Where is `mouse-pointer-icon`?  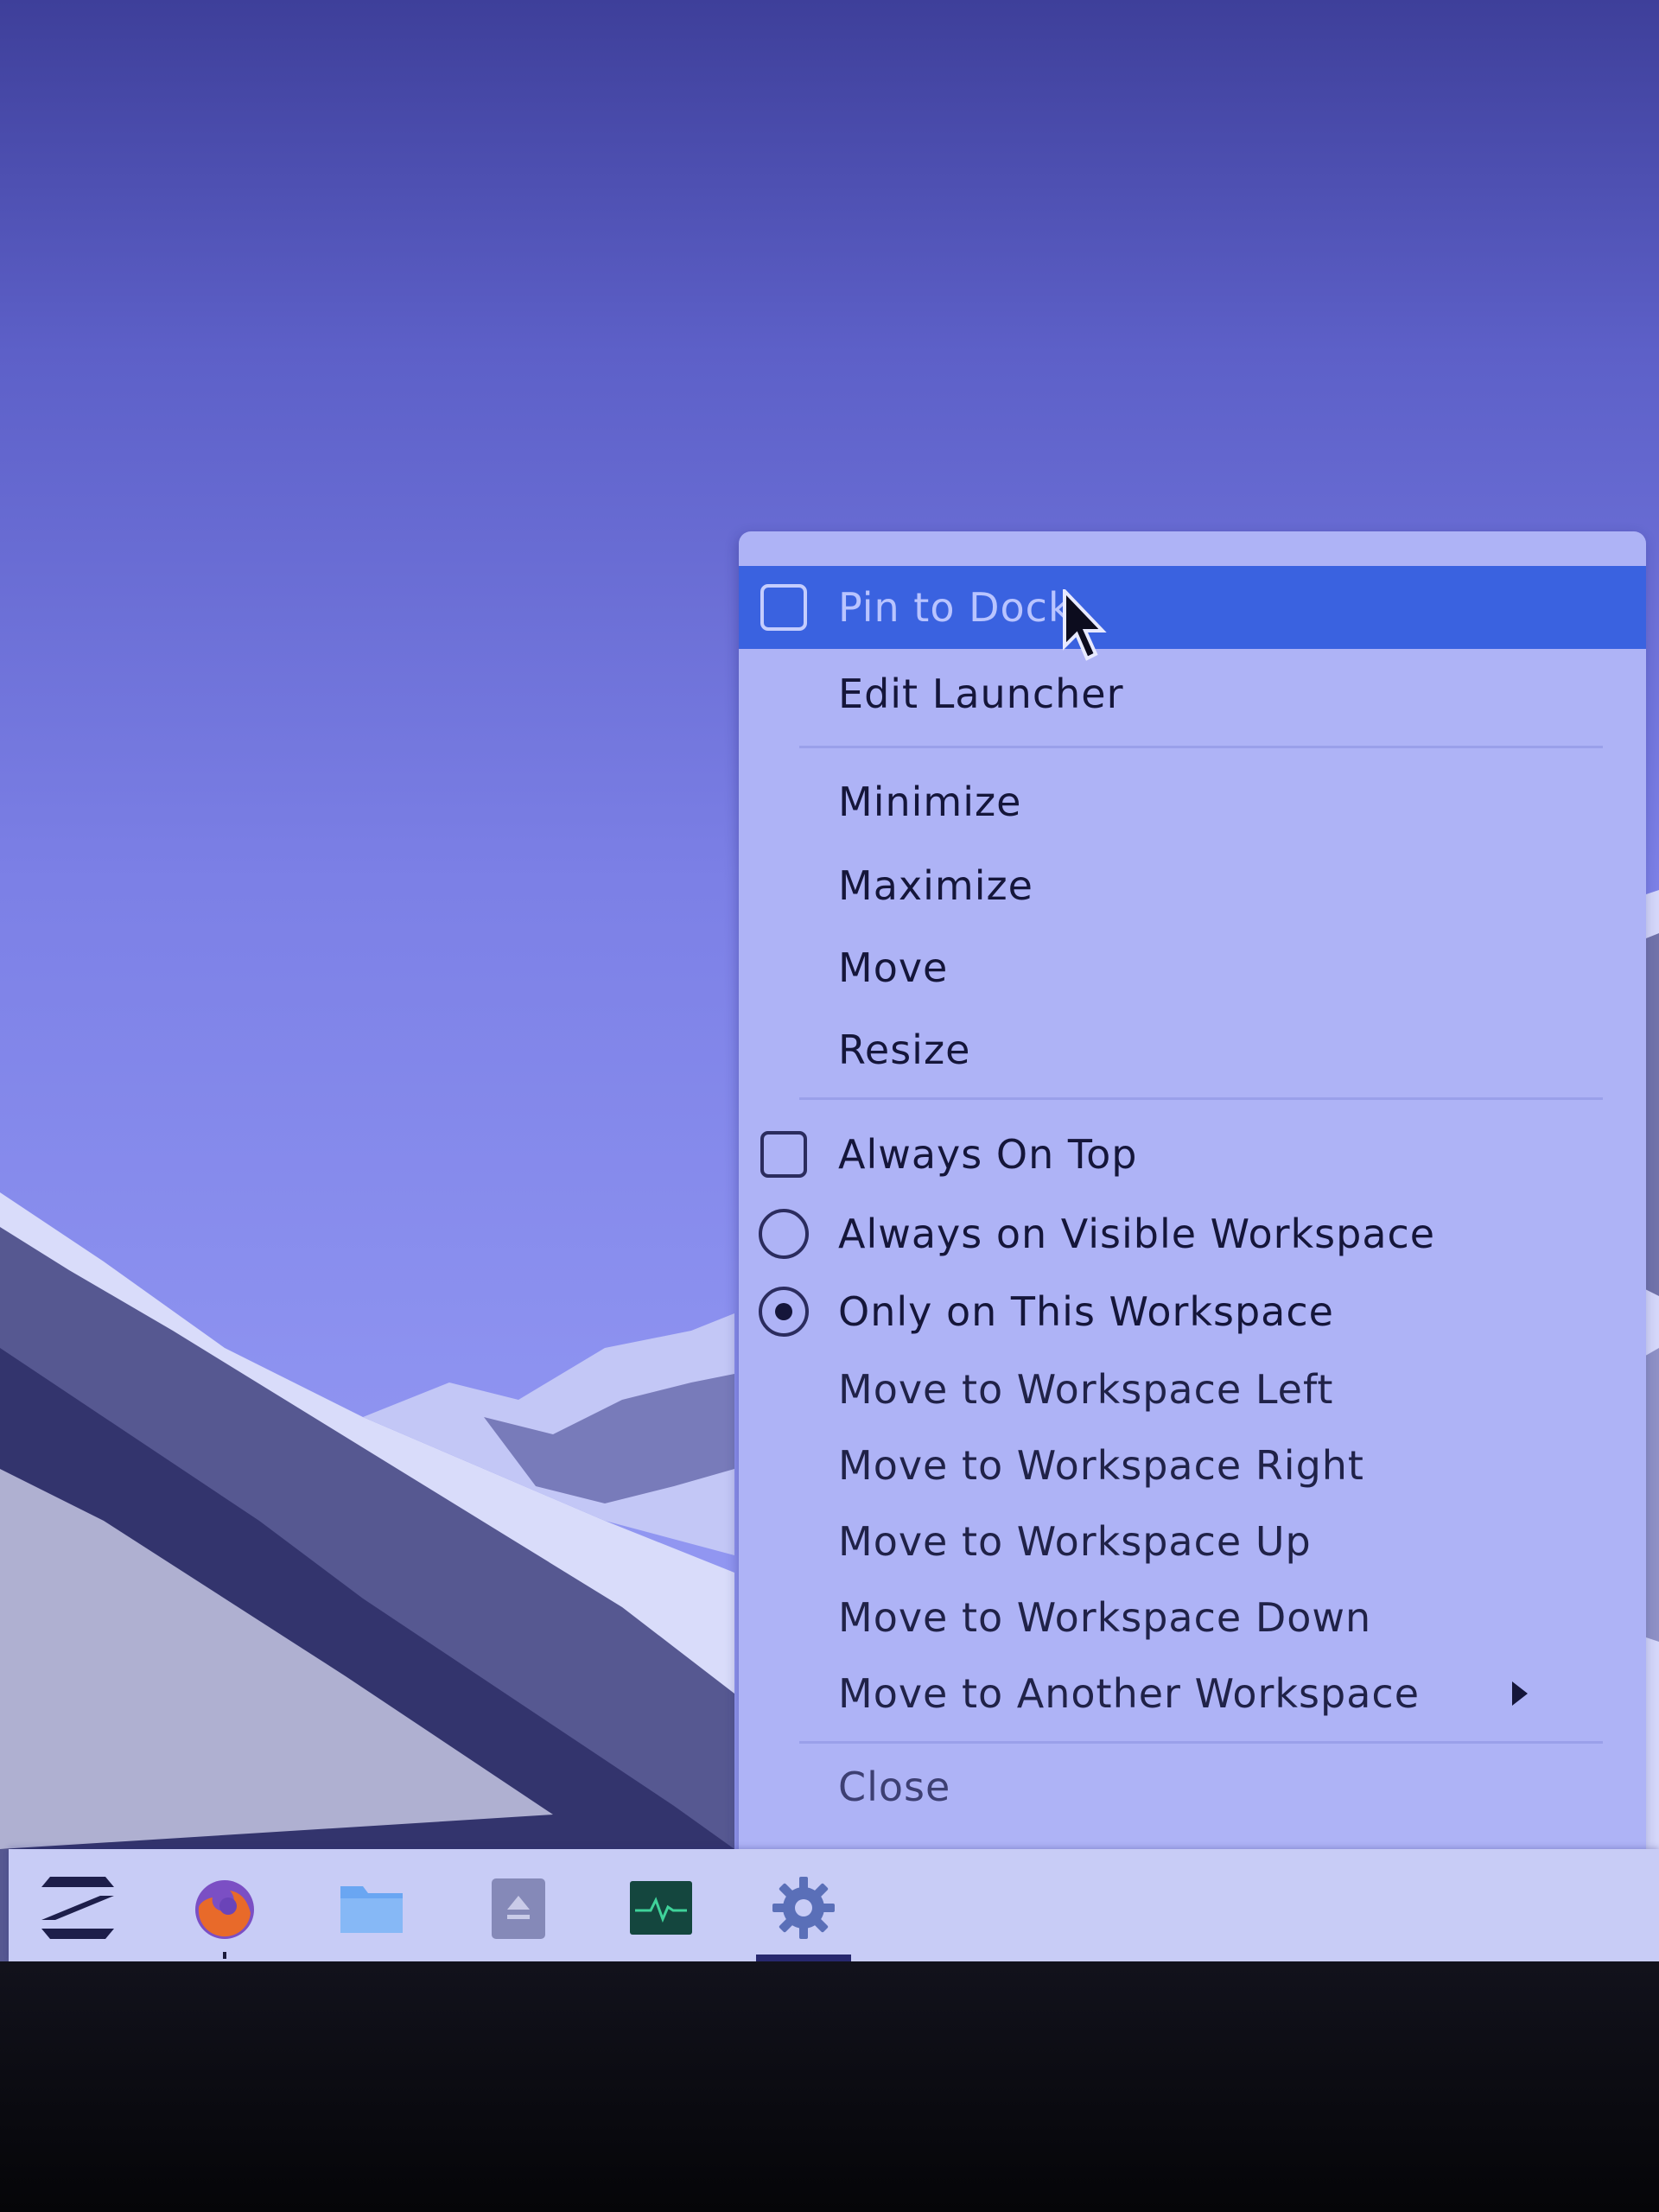
mouse-pointer-icon is located at coordinates (1085, 625).